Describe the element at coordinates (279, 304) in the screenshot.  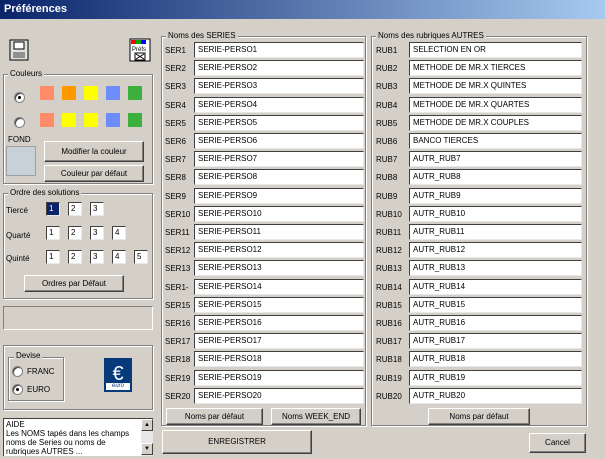
I see `series-name-field: SERIE-PERSO15` at that location.